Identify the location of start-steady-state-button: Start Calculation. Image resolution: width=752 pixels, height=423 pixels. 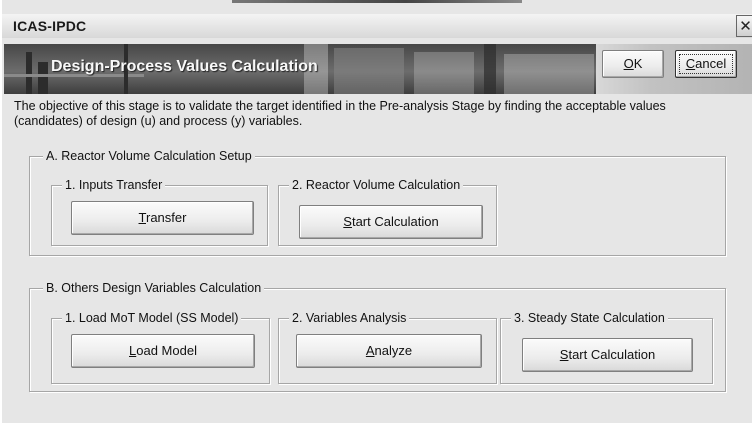
(607, 355).